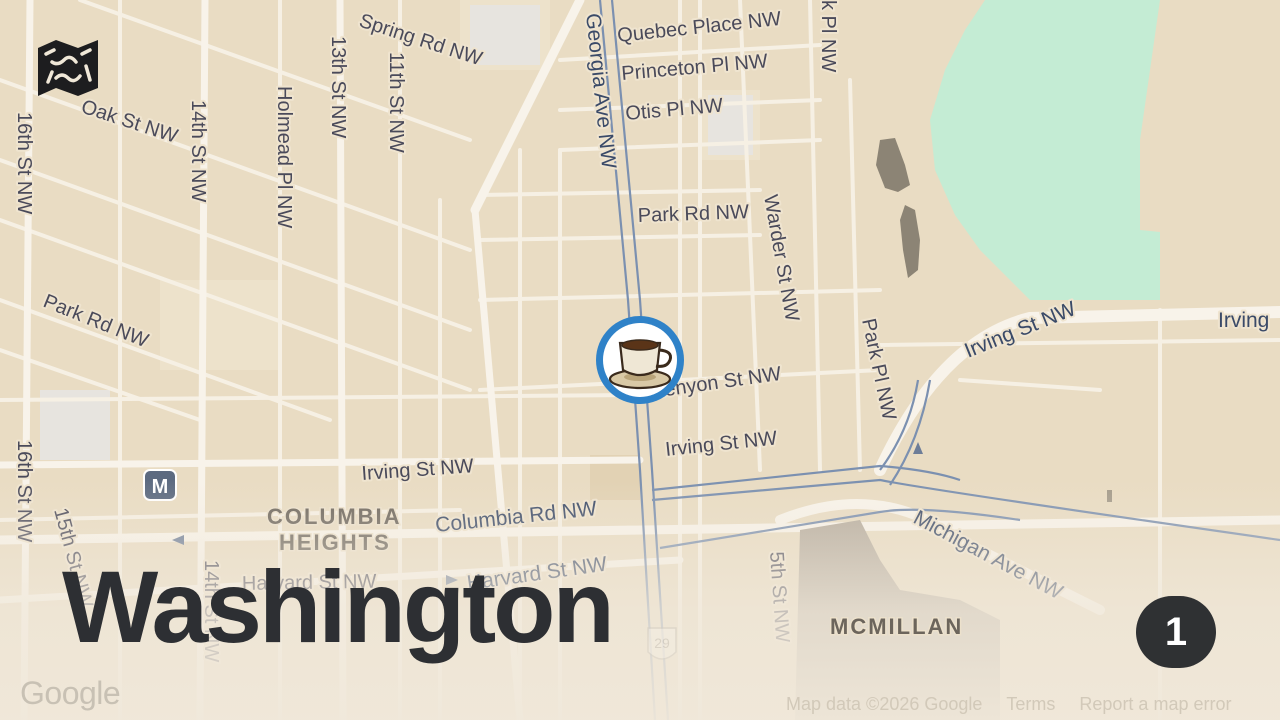 The image size is (1280, 720). Describe the element at coordinates (884, 704) in the screenshot. I see `map-data-text: Map data ©2026 Google` at that location.